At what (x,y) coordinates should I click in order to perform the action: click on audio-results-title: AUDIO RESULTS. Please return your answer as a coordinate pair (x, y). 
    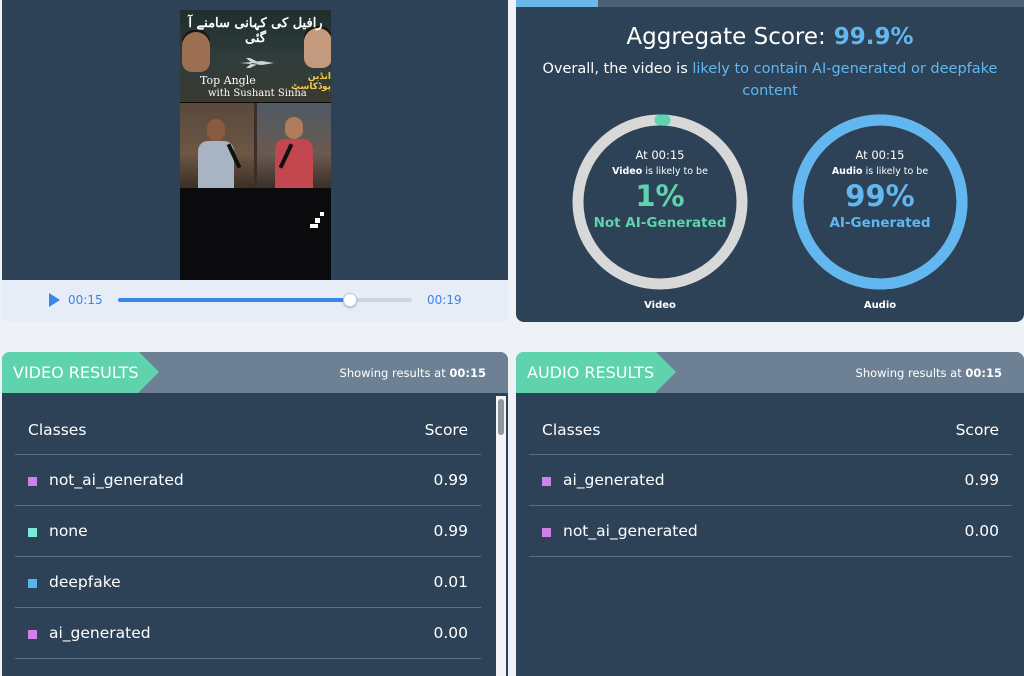
    Looking at the image, I should click on (586, 372).